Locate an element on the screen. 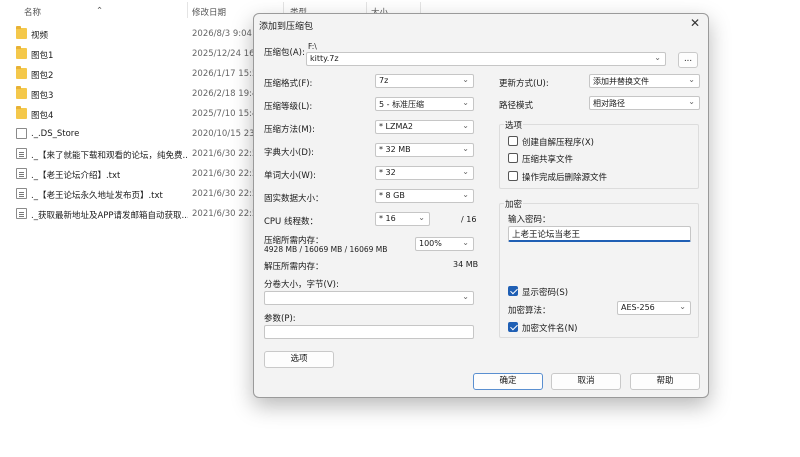  format-select: 7z ⌄ is located at coordinates (424, 81).